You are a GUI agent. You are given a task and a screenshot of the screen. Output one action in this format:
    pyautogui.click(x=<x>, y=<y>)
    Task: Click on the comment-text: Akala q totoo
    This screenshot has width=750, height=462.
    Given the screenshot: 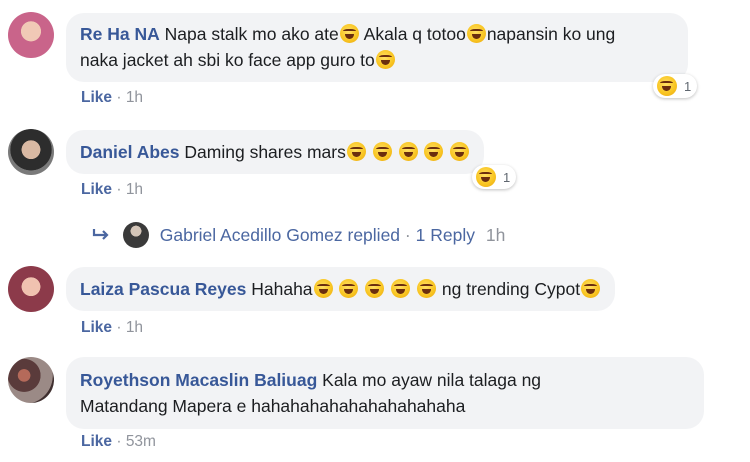 What is the action you would take?
    pyautogui.click(x=414, y=34)
    